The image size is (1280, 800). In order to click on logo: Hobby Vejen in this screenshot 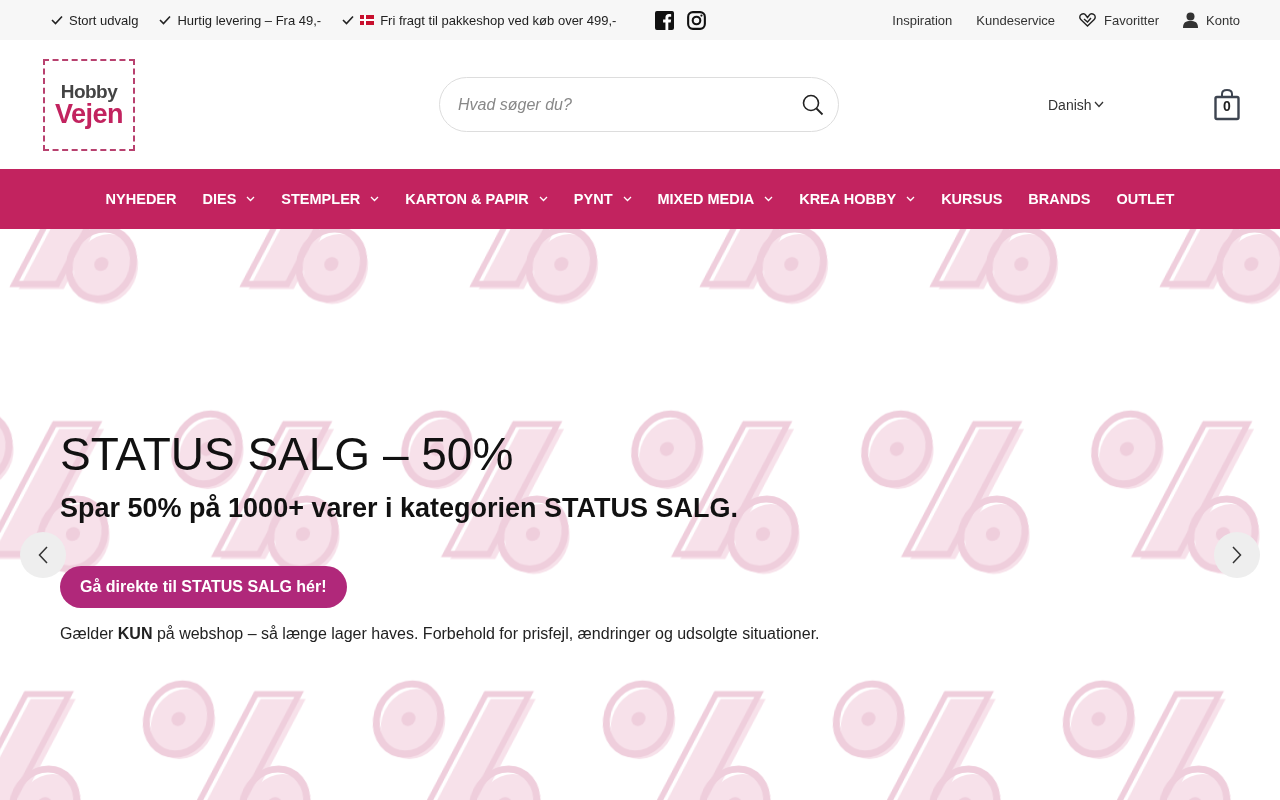, I will do `click(89, 104)`.